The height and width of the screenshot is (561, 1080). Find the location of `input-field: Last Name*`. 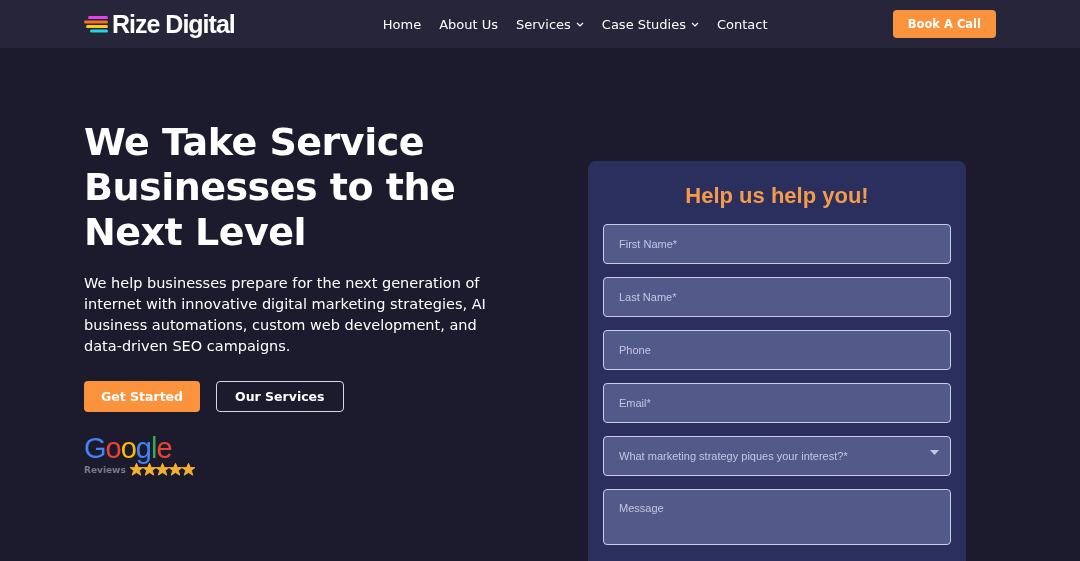

input-field: Last Name* is located at coordinates (777, 297).